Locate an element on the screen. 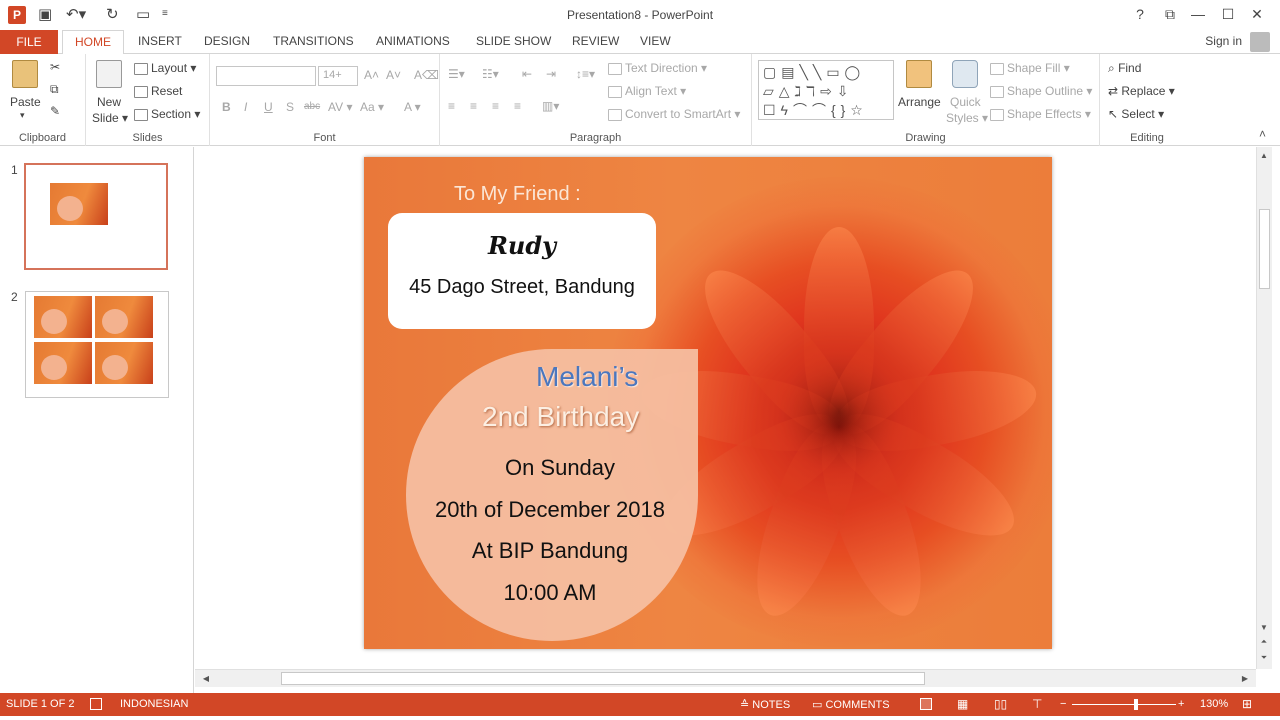 The width and height of the screenshot is (1280, 720). zoom-slider is located at coordinates (1124, 704).